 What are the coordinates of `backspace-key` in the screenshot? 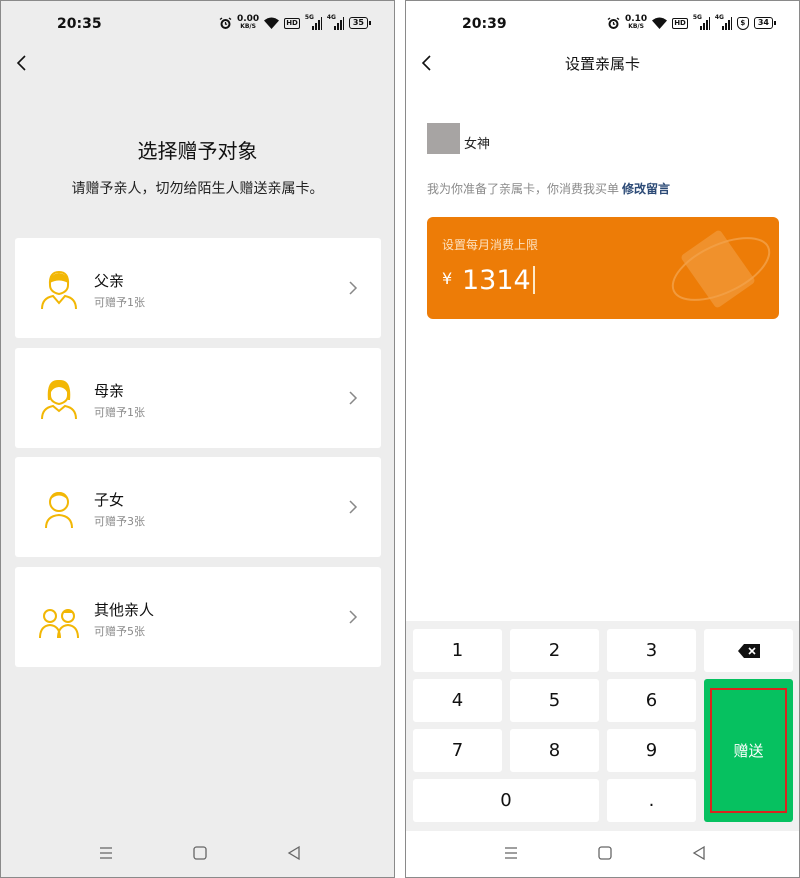 It's located at (748, 650).